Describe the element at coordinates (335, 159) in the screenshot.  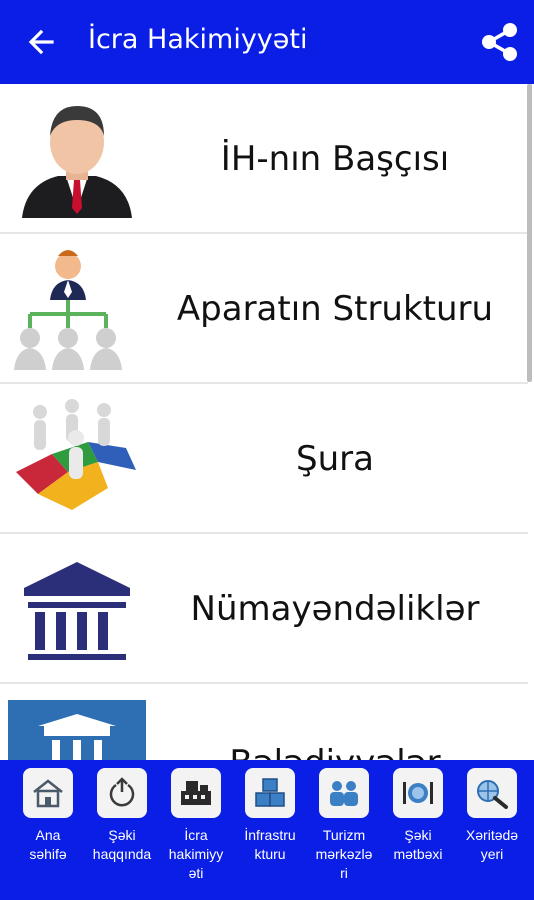
I see `list-item-label: İH-nın Başçısı` at that location.